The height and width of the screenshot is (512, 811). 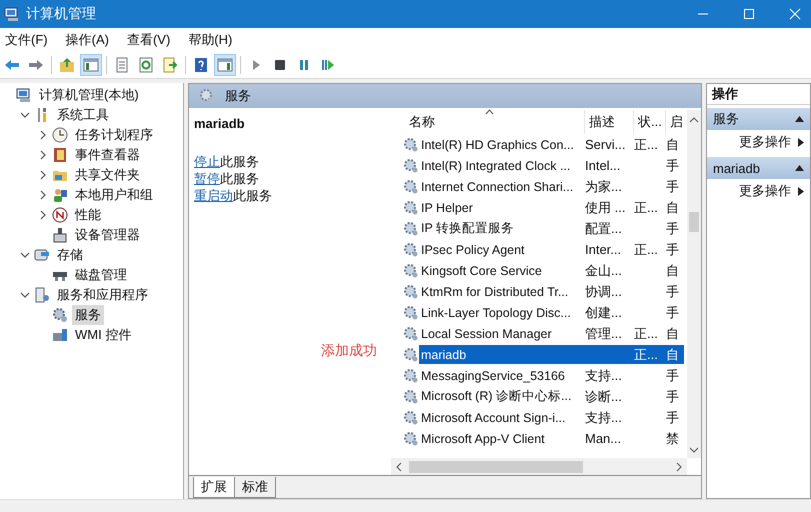 What do you see at coordinates (214, 487) in the screenshot?
I see `view-tab: 扩展` at bounding box center [214, 487].